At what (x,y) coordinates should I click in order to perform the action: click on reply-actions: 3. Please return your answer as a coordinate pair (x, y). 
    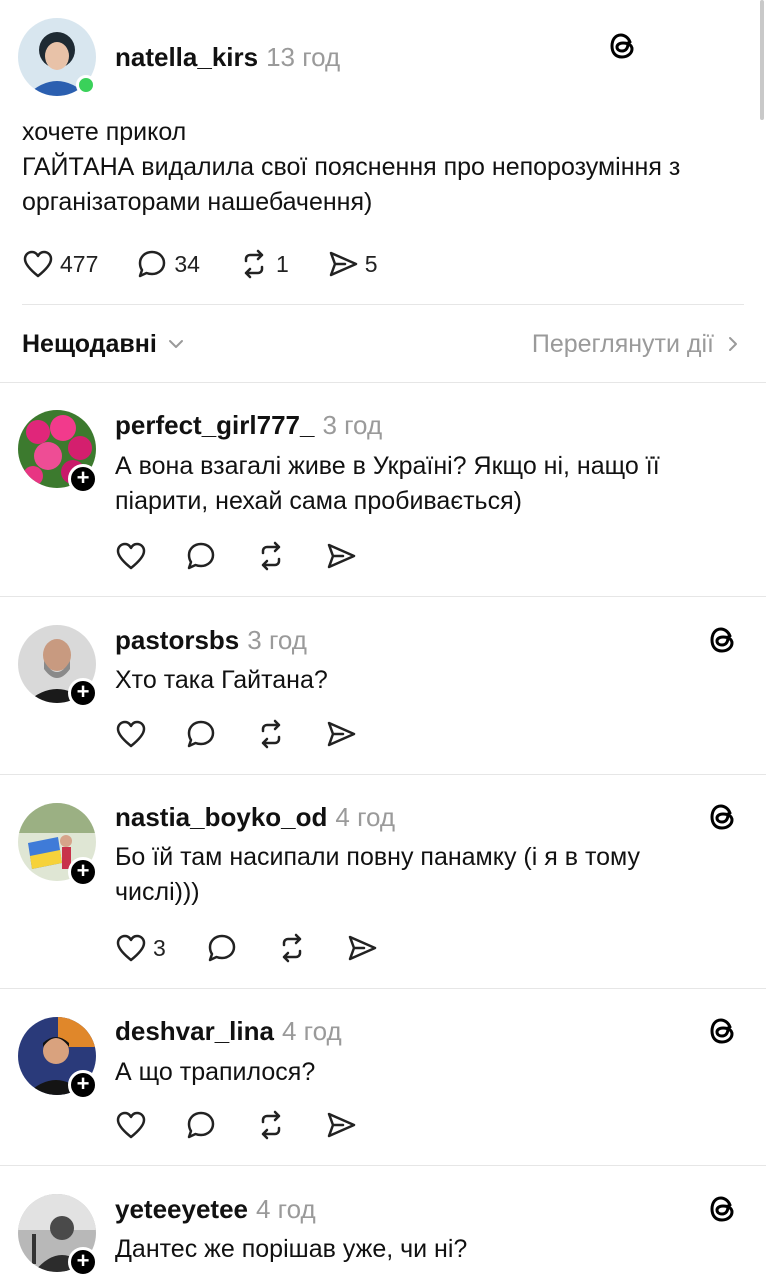
    Looking at the image, I should click on (265, 948).